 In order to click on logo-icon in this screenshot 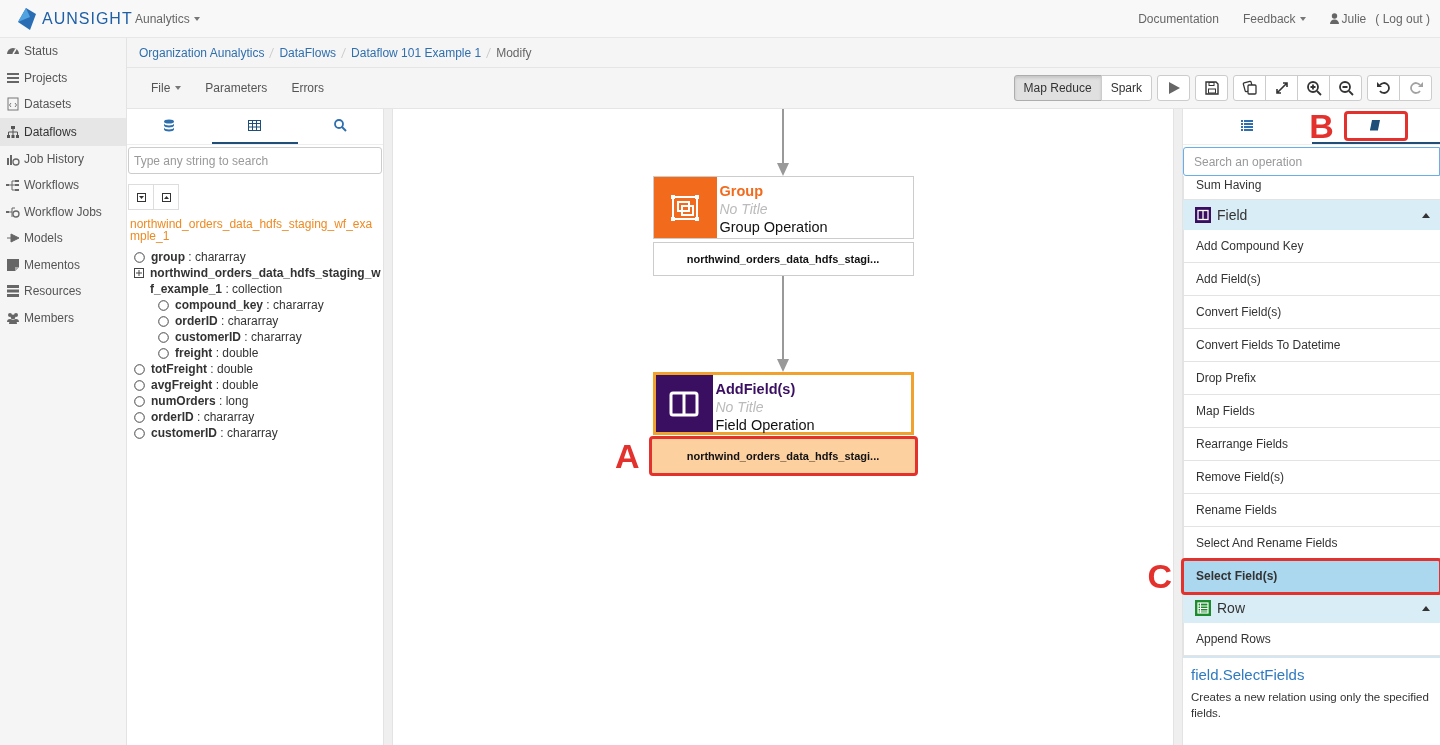, I will do `click(27, 18)`.